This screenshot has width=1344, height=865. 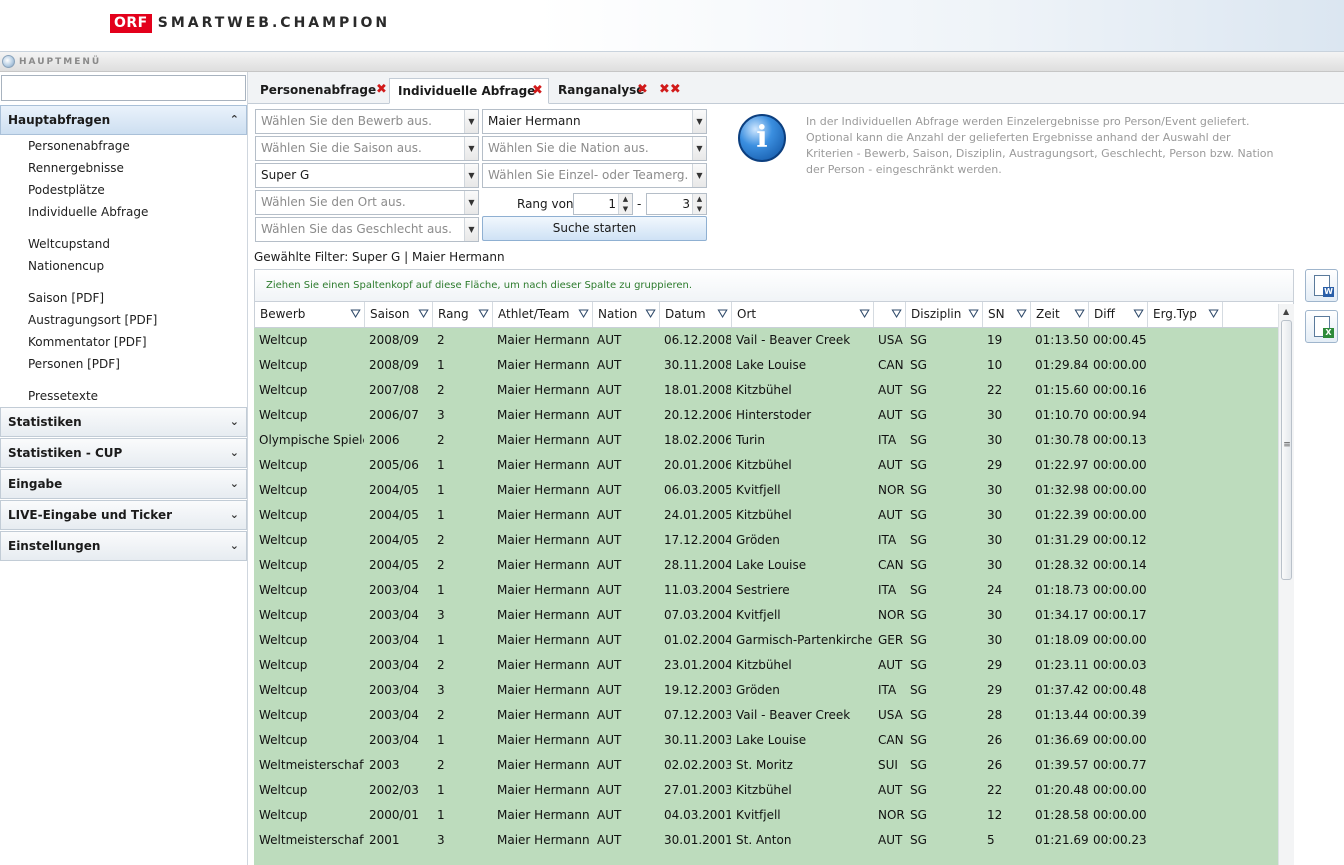 What do you see at coordinates (1321, 326) in the screenshot?
I see `export-excel-button: X` at bounding box center [1321, 326].